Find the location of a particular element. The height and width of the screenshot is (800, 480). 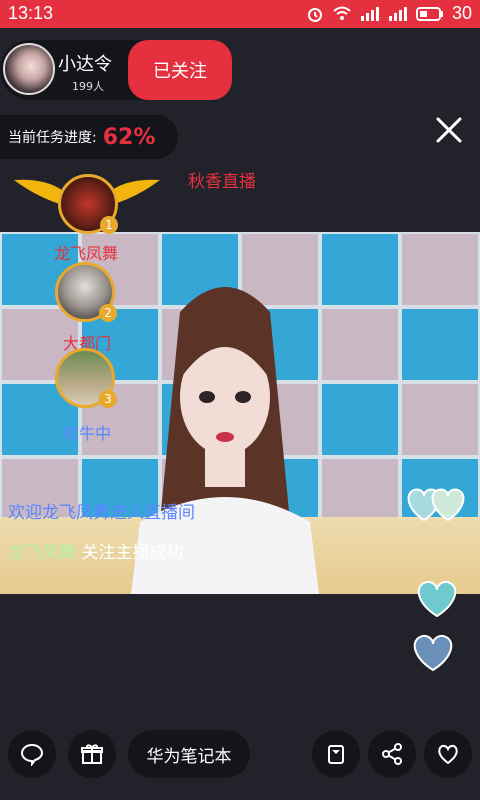

battery-level: 30 is located at coordinates (461, 13).